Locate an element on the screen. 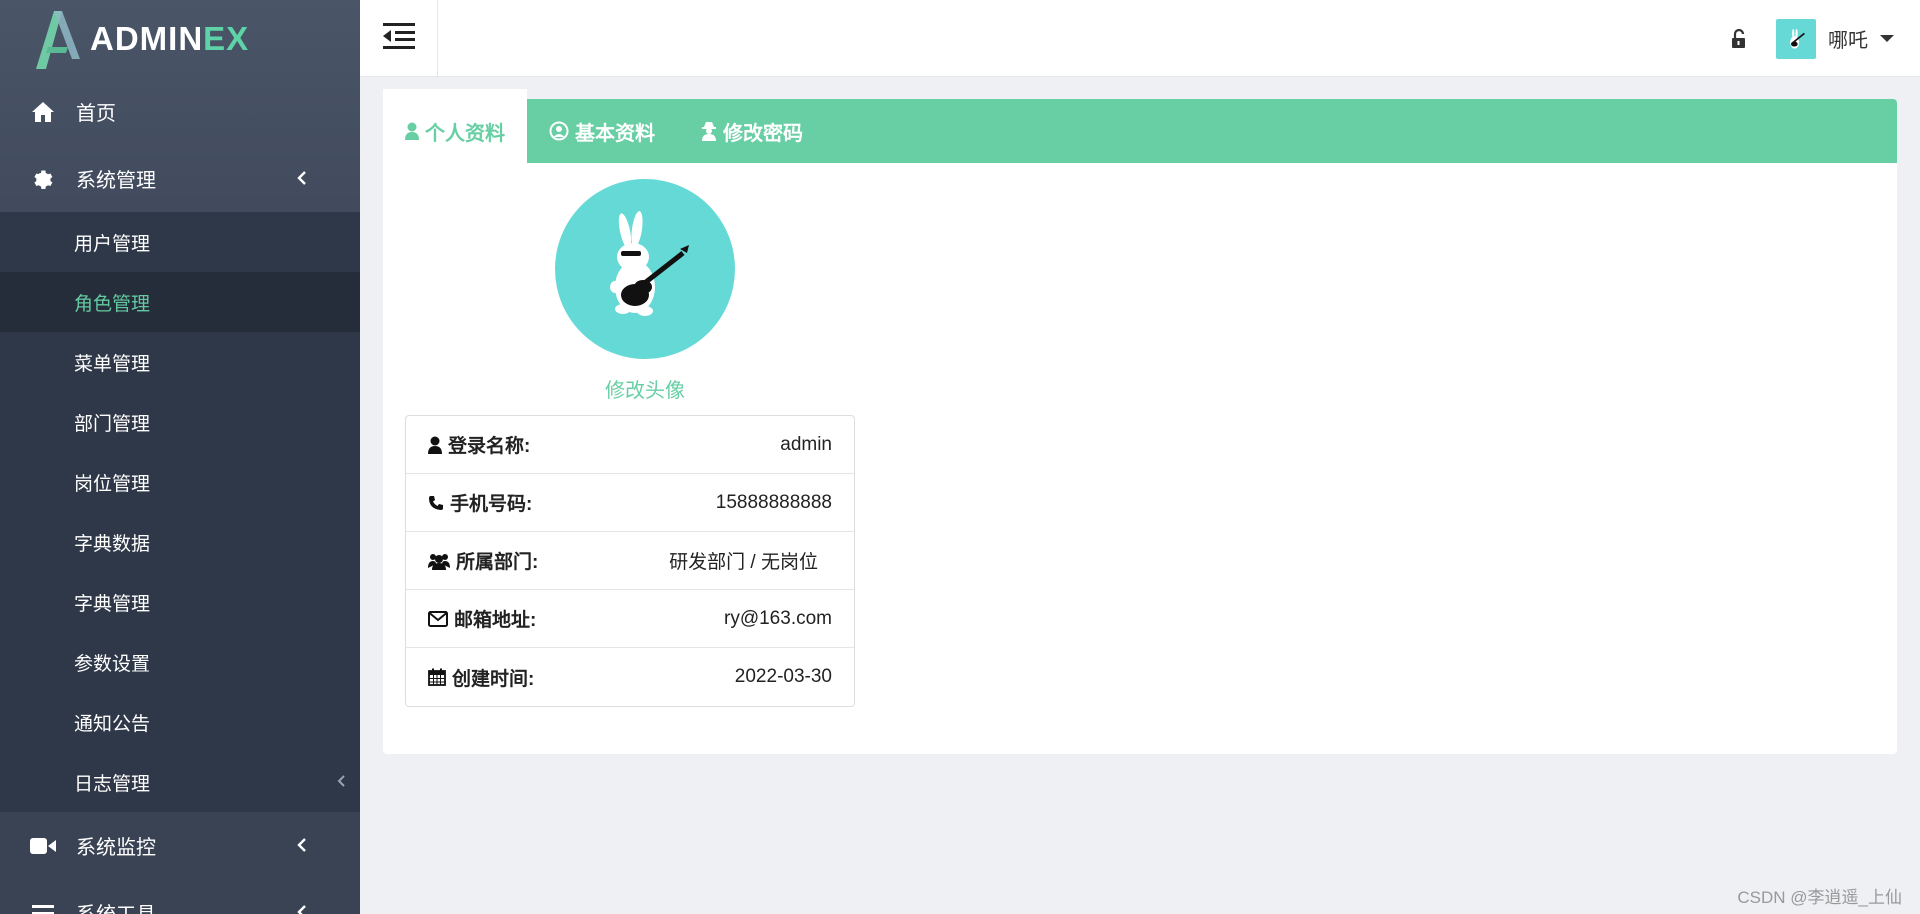  user-circle-icon is located at coordinates (559, 131).